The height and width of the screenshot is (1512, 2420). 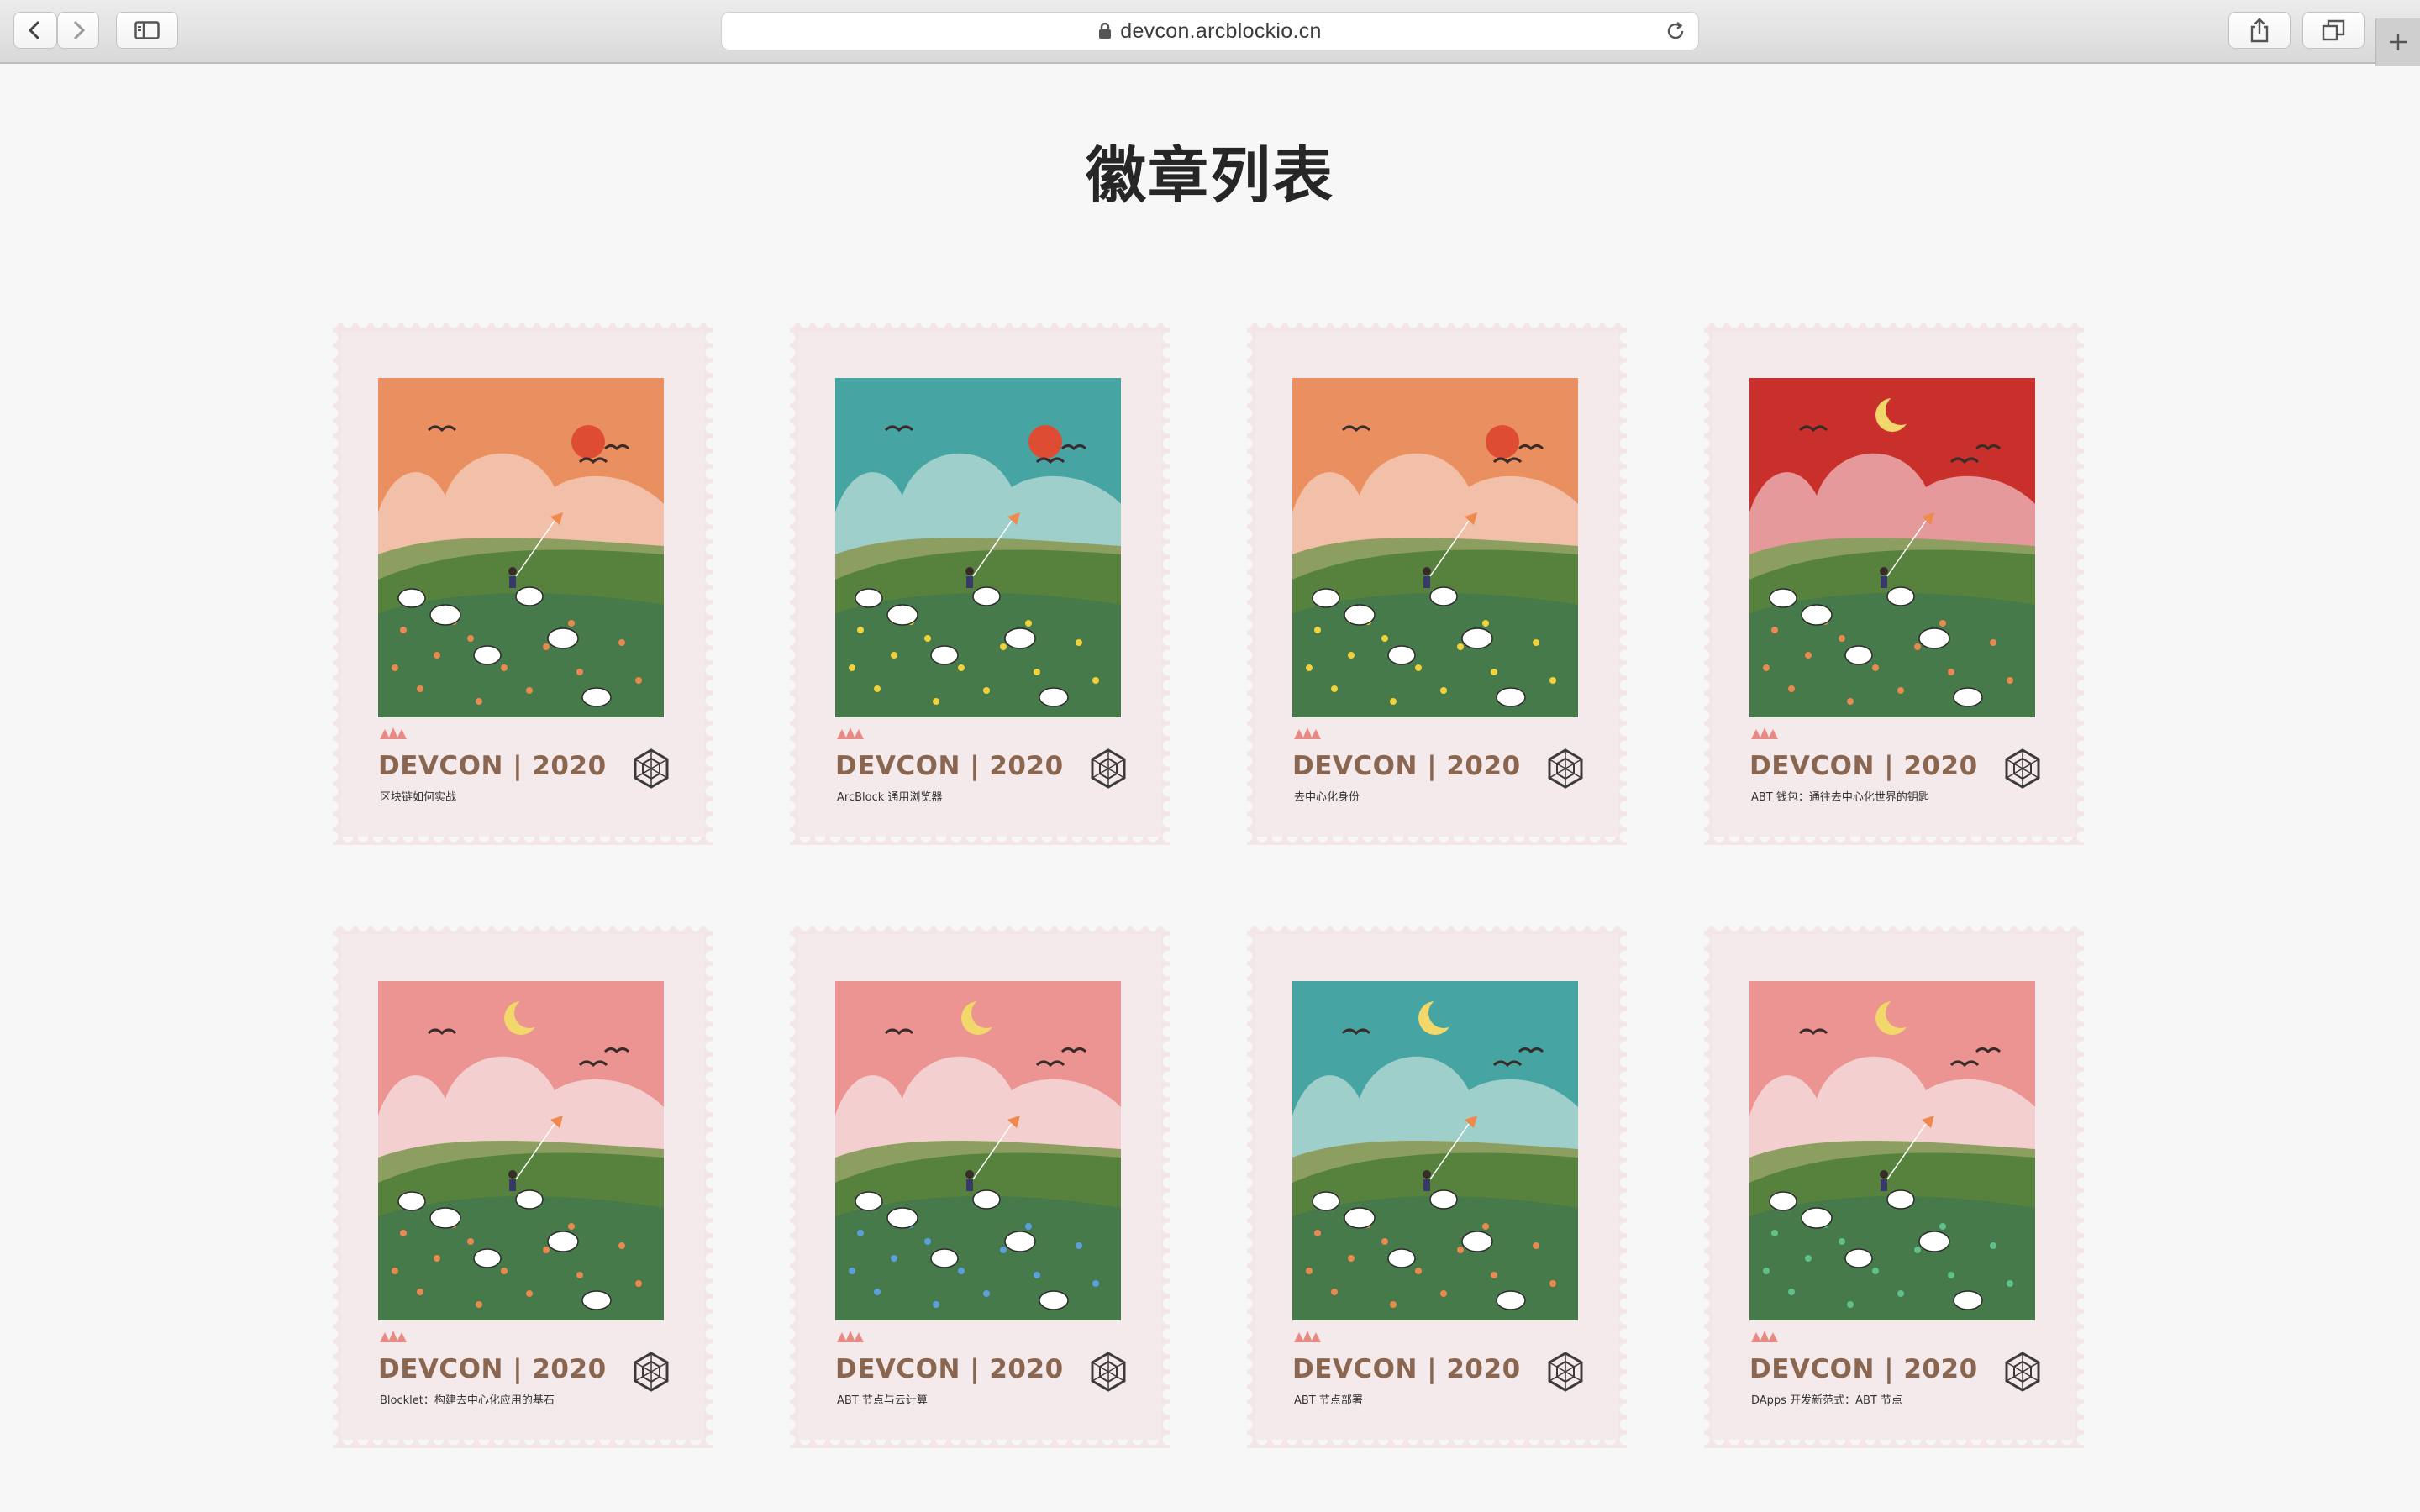 I want to click on plus-icon, so click(x=2398, y=42).